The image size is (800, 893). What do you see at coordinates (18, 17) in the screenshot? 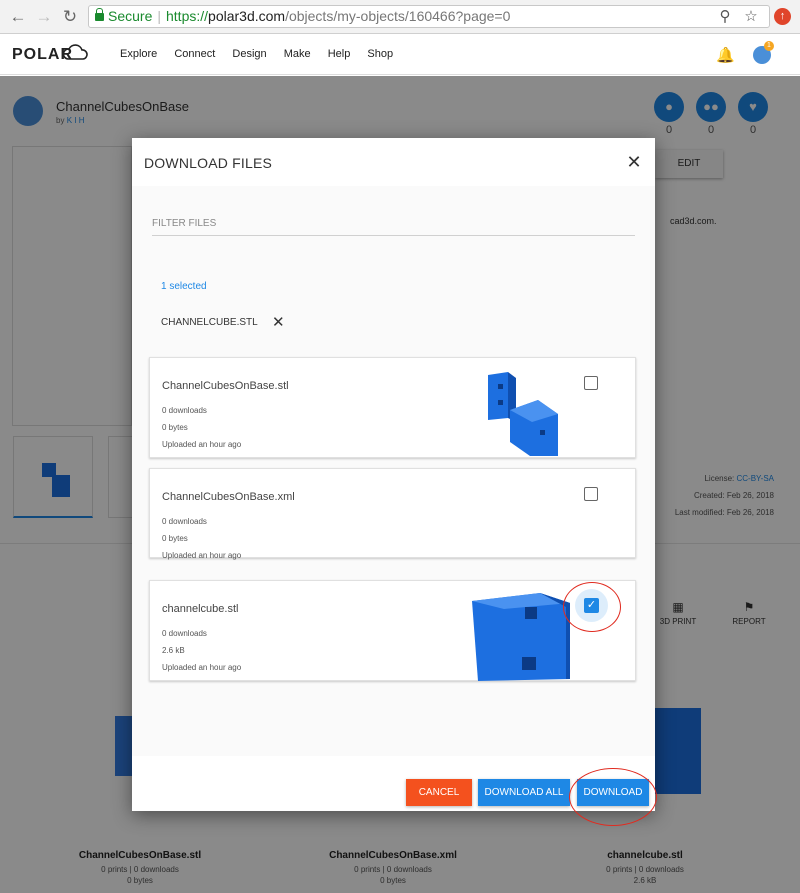
I see `back-arrow-icon: ←` at bounding box center [18, 17].